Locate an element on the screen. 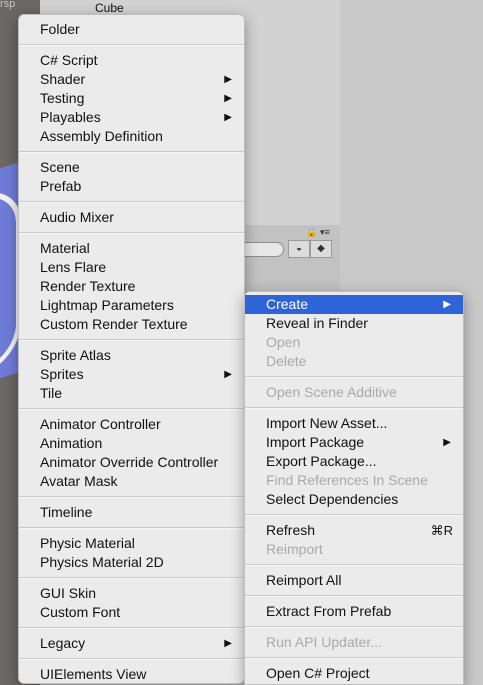  menu-item-open-scene-additive: Open Scene Additive is located at coordinates (354, 392).